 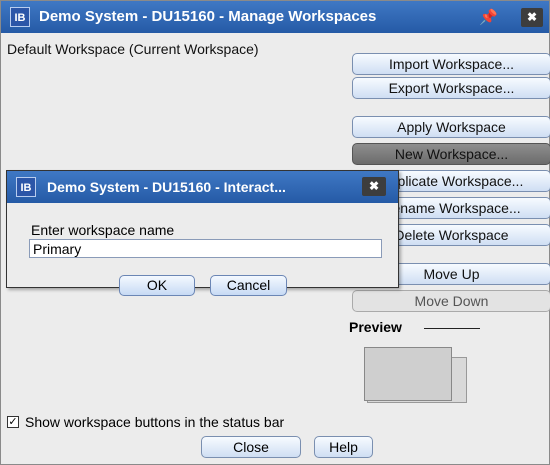 I want to click on dialog-close-button: ✖, so click(x=374, y=186).